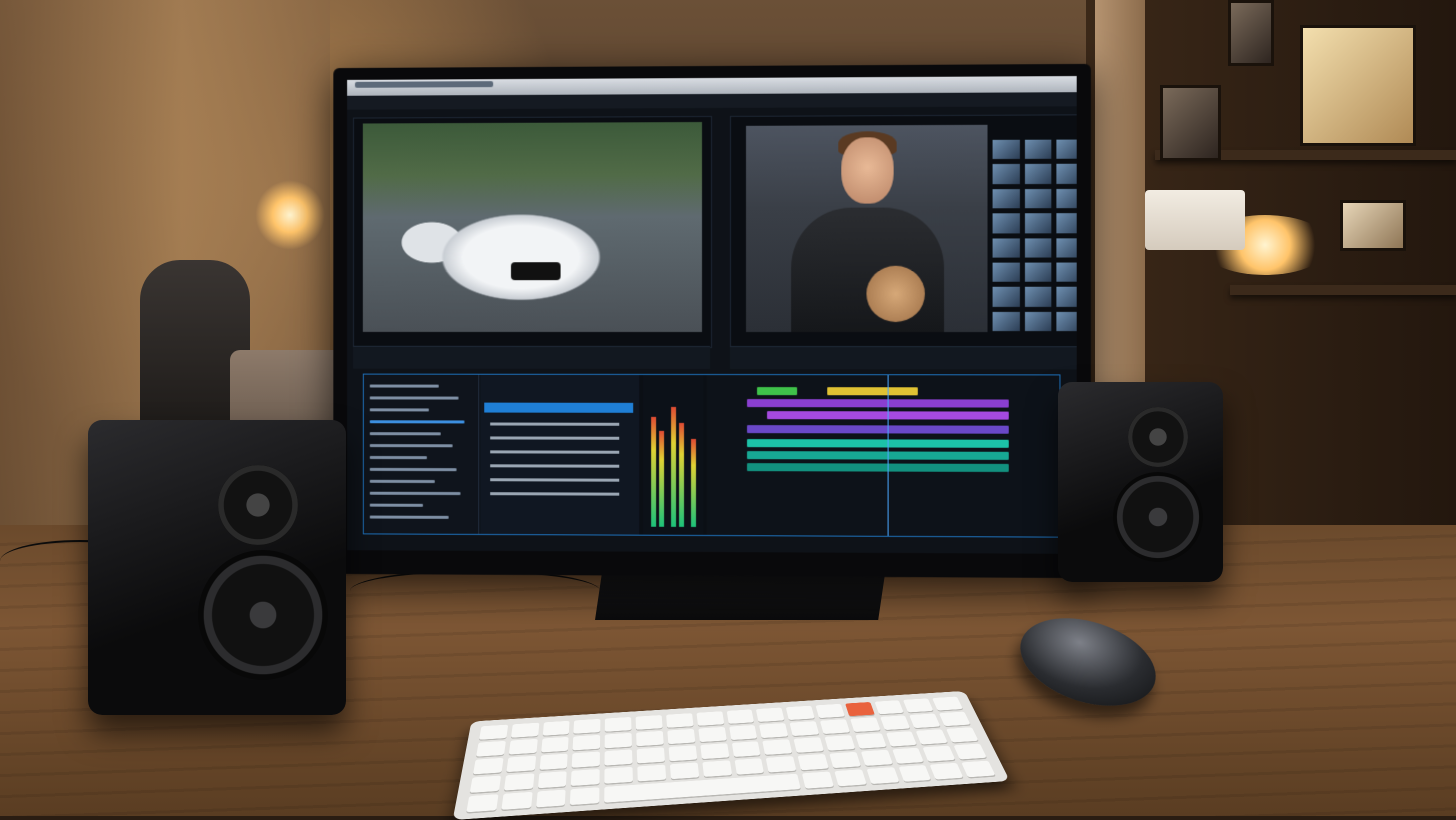 The width and height of the screenshot is (1456, 820). Describe the element at coordinates (867, 170) in the screenshot. I see `person-head` at that location.